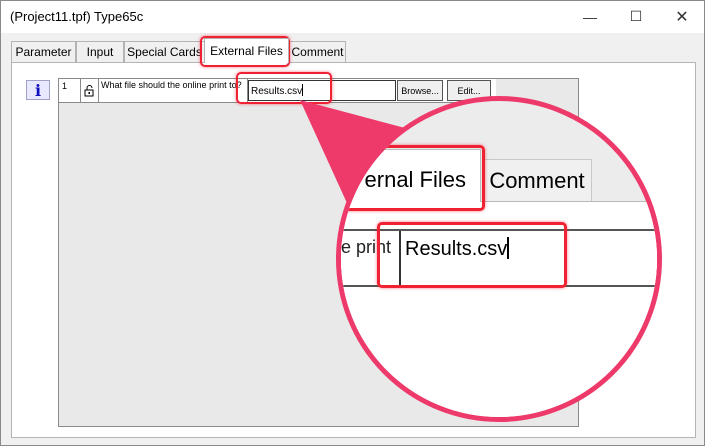 The image size is (705, 446). I want to click on magnifier-tab-comment: Comment, so click(537, 180).